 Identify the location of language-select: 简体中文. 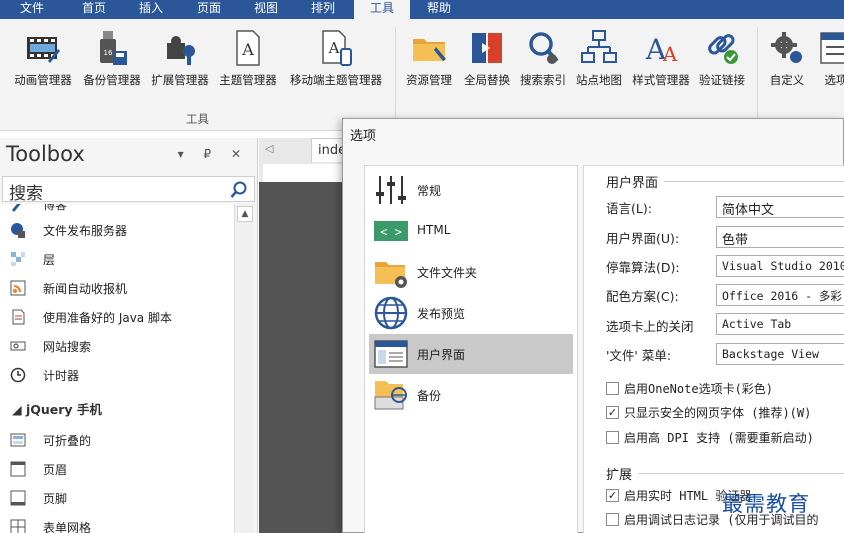
(780, 207).